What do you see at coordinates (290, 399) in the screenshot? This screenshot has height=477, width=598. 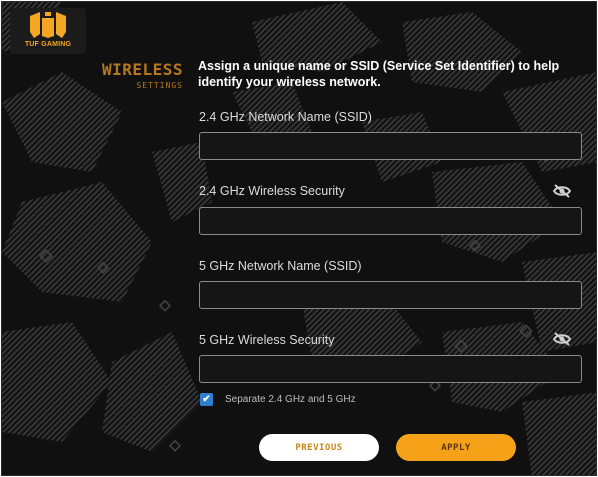 I see `separate-bands-label: Separate 2.4 GHz and 5 GHz` at bounding box center [290, 399].